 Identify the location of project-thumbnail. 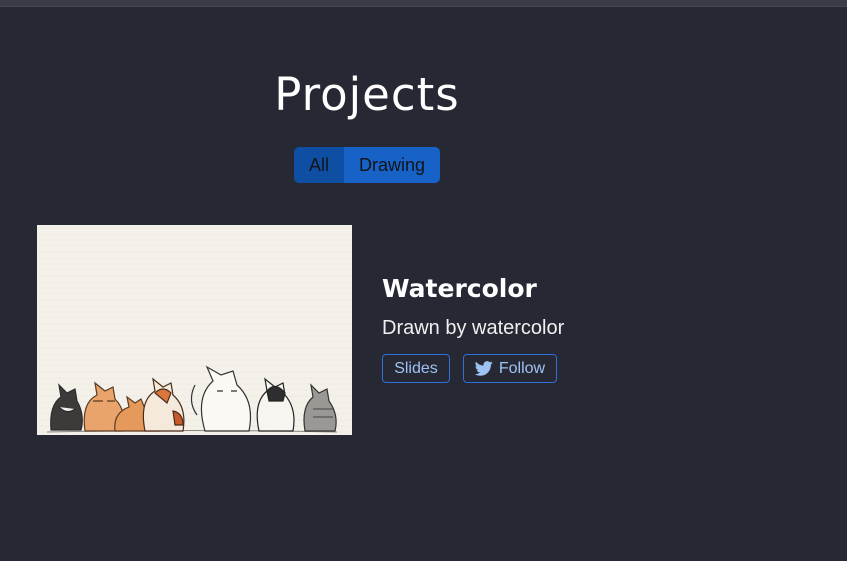
(194, 330).